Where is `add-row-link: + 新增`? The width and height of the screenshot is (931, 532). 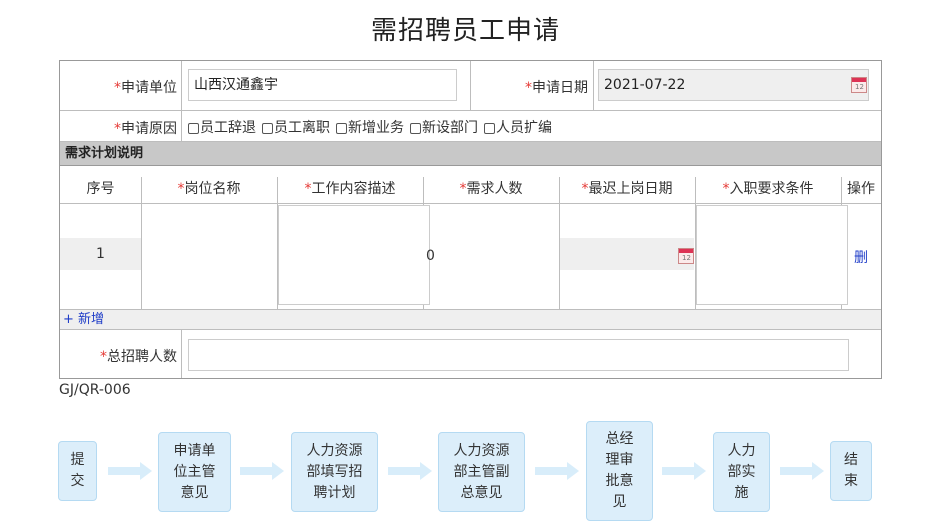 add-row-link: + 新增 is located at coordinates (83, 319).